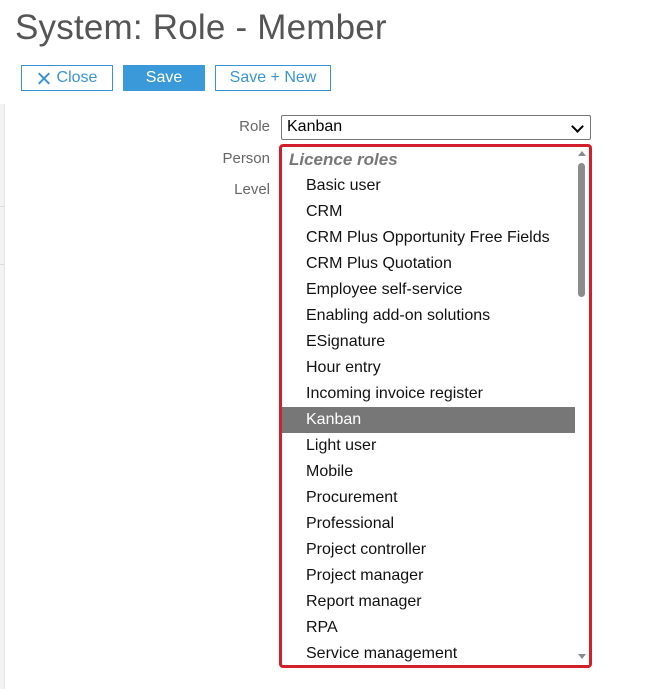 The image size is (649, 689). What do you see at coordinates (246, 158) in the screenshot?
I see `person-label: Person` at bounding box center [246, 158].